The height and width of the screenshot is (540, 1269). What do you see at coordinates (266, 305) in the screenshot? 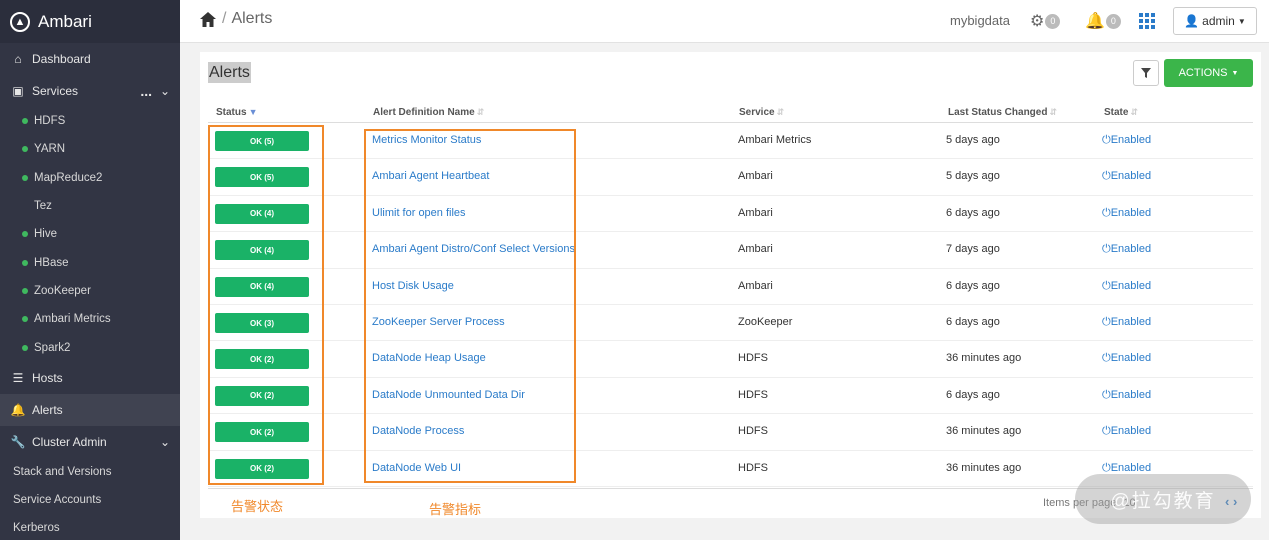
I see `status-annotation-box` at bounding box center [266, 305].